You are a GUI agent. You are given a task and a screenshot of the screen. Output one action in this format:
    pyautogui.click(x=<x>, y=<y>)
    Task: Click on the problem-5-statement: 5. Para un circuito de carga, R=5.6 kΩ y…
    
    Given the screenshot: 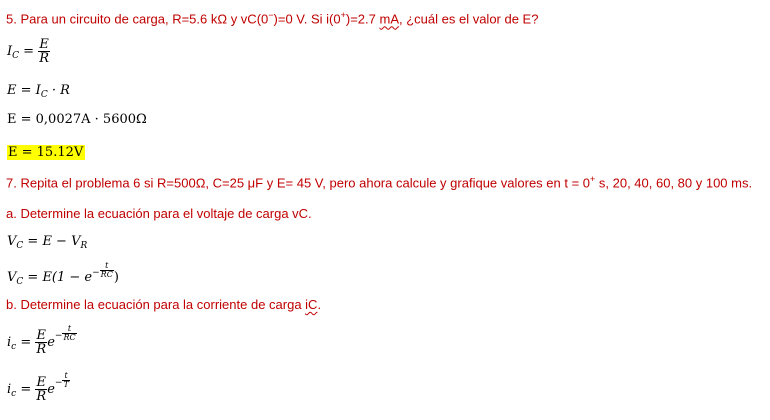 What is the action you would take?
    pyautogui.click(x=272, y=18)
    